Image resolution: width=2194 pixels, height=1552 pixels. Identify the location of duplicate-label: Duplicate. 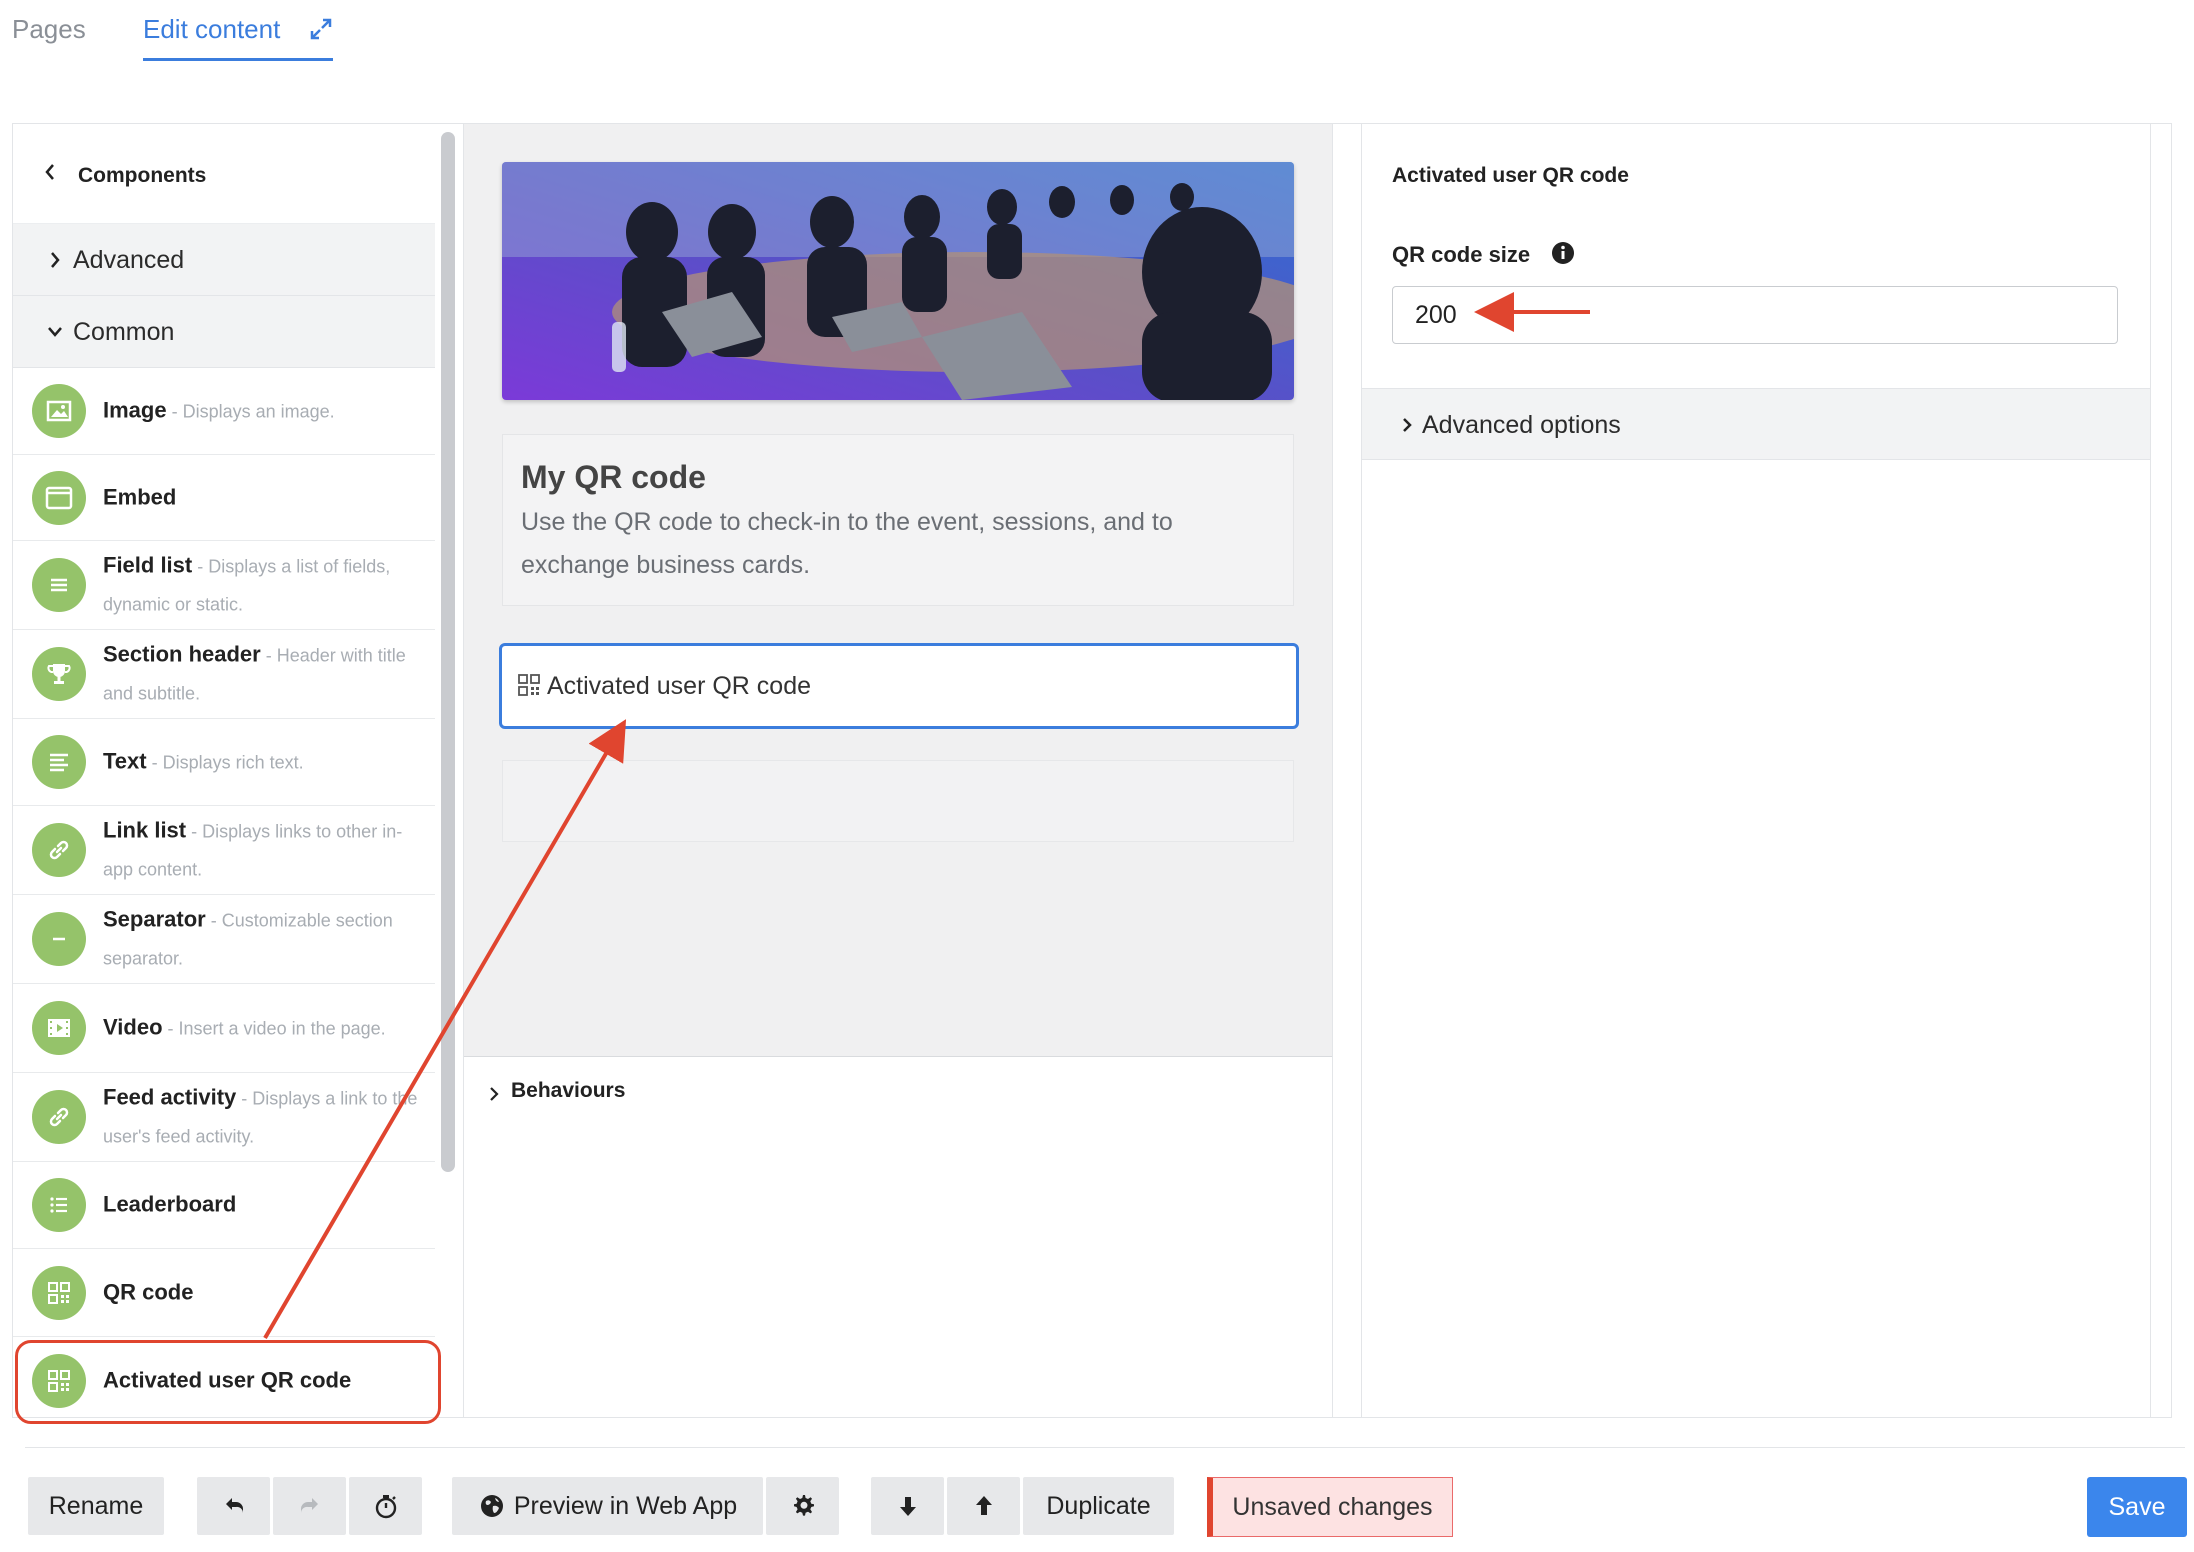
(1098, 1505).